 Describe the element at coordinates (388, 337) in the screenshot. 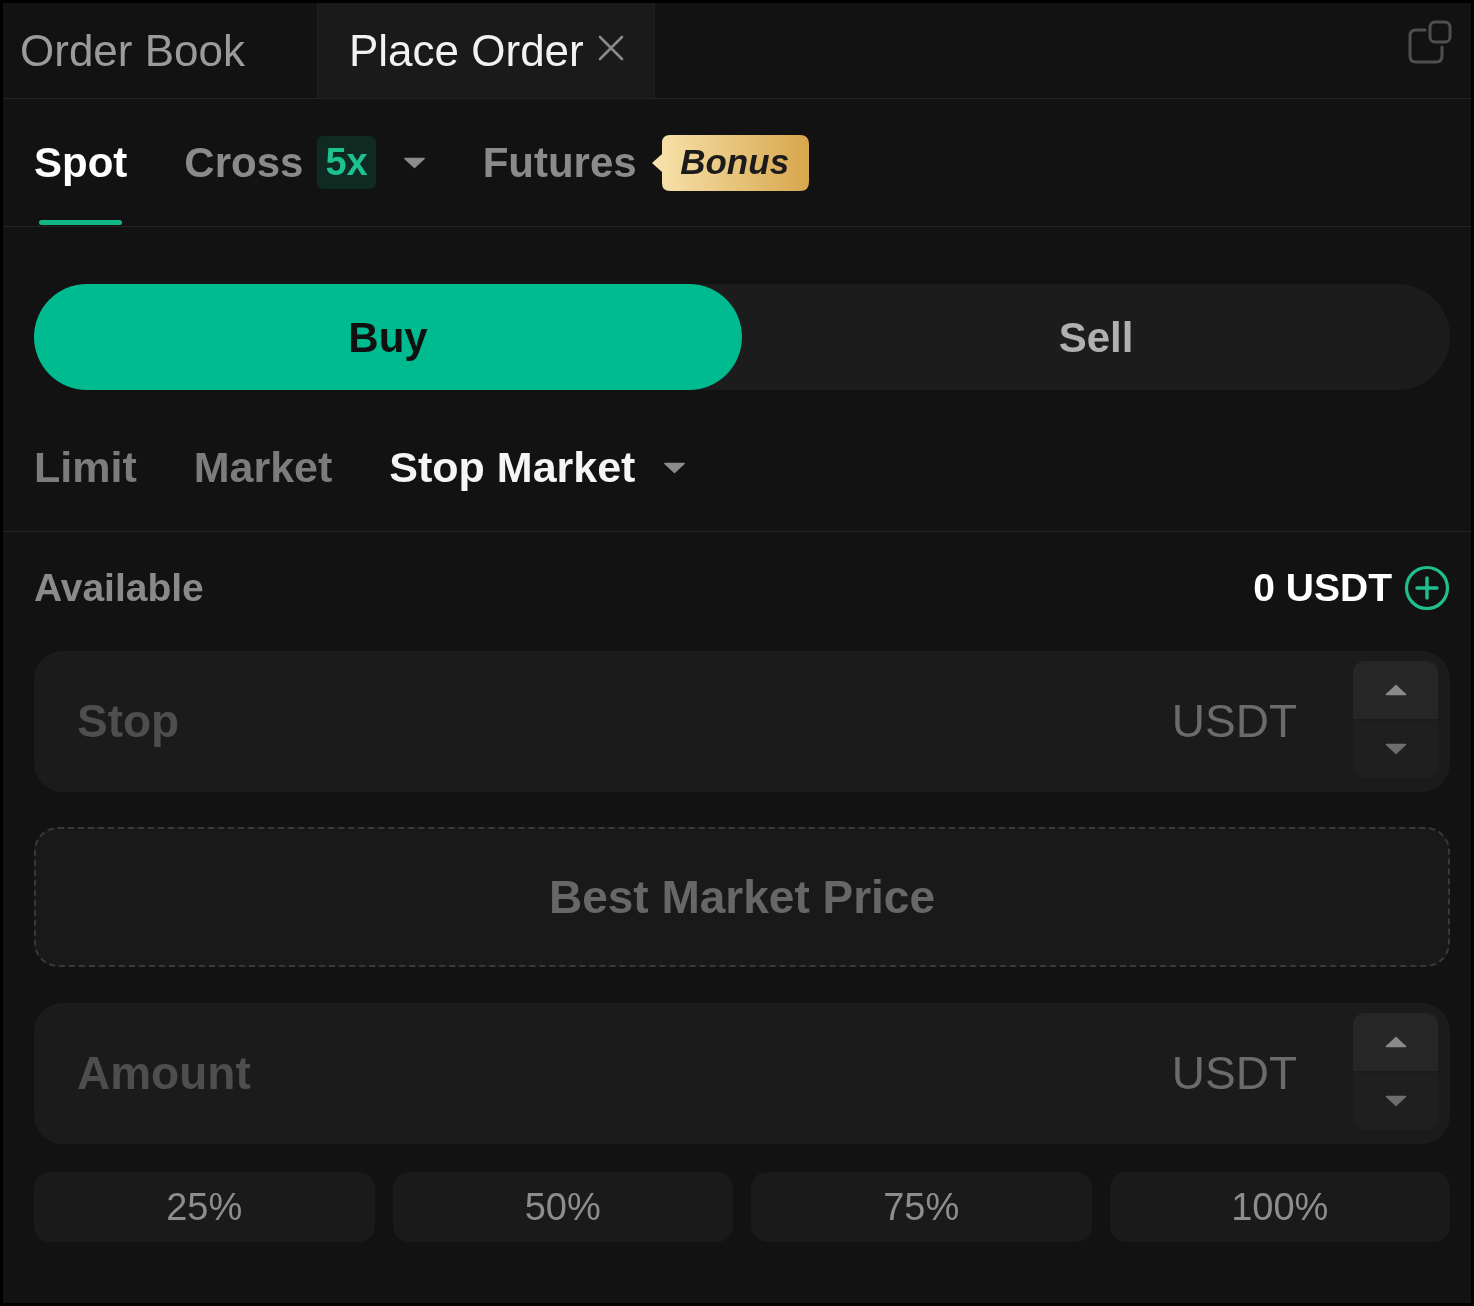

I see `side-button: Buy` at that location.